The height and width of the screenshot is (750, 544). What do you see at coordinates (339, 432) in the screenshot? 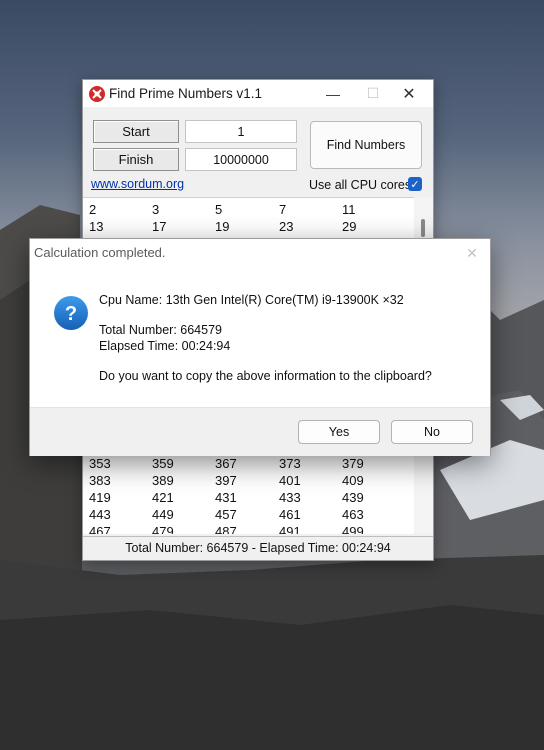
I see `yes-button: Yes` at bounding box center [339, 432].